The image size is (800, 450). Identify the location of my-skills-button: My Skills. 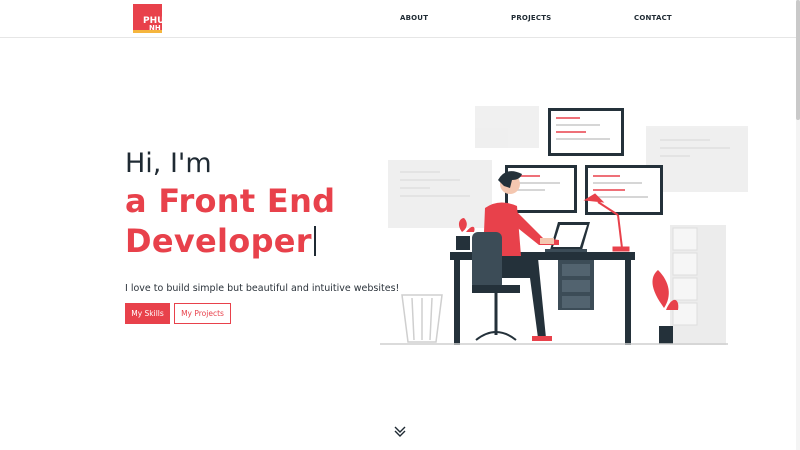
(147, 313).